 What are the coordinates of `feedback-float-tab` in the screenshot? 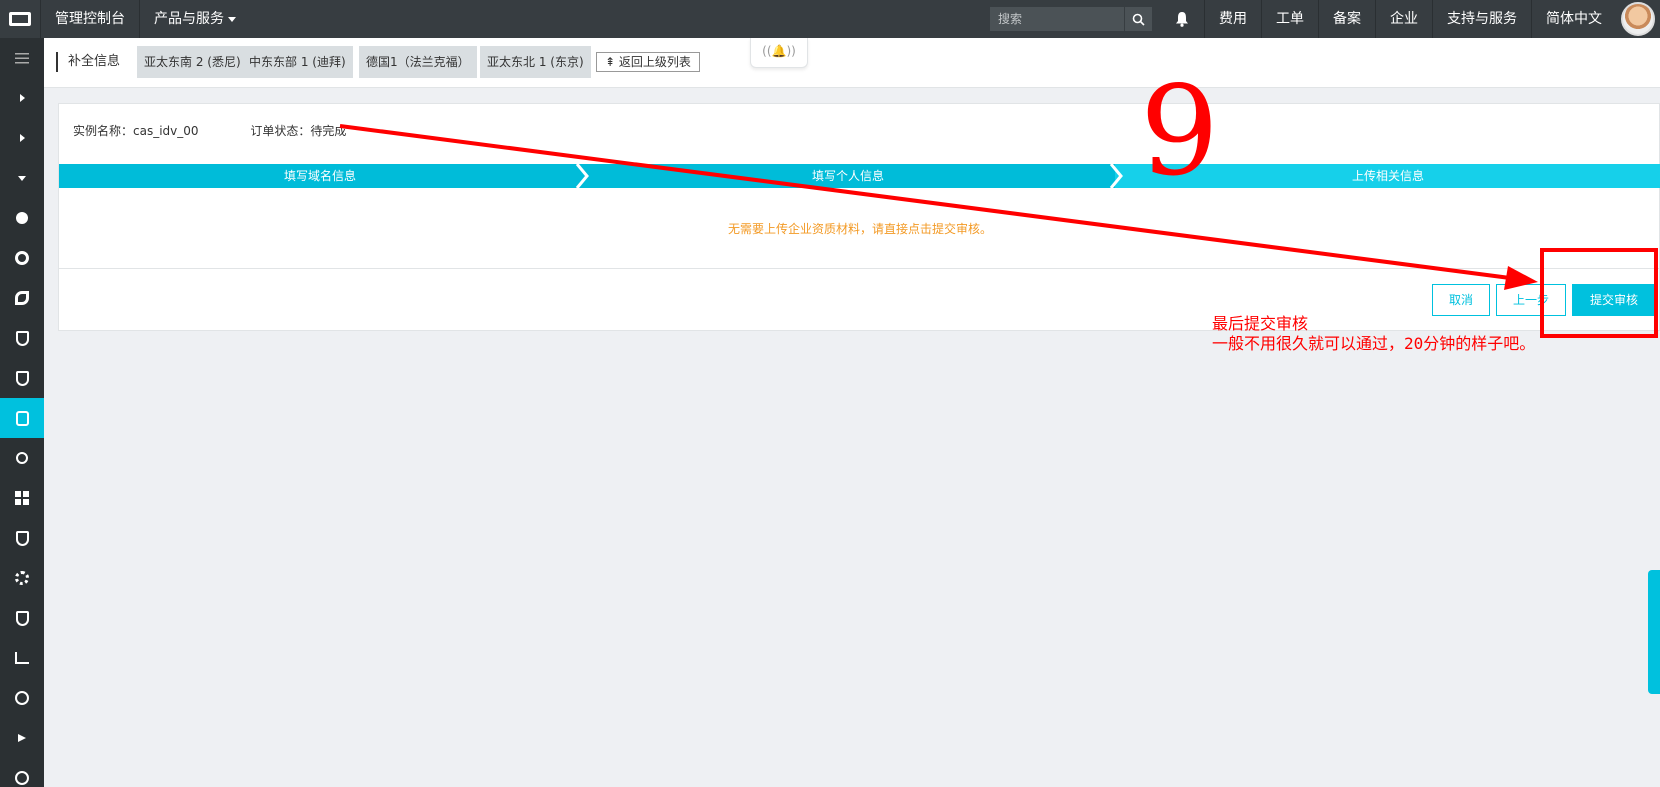 It's located at (1654, 632).